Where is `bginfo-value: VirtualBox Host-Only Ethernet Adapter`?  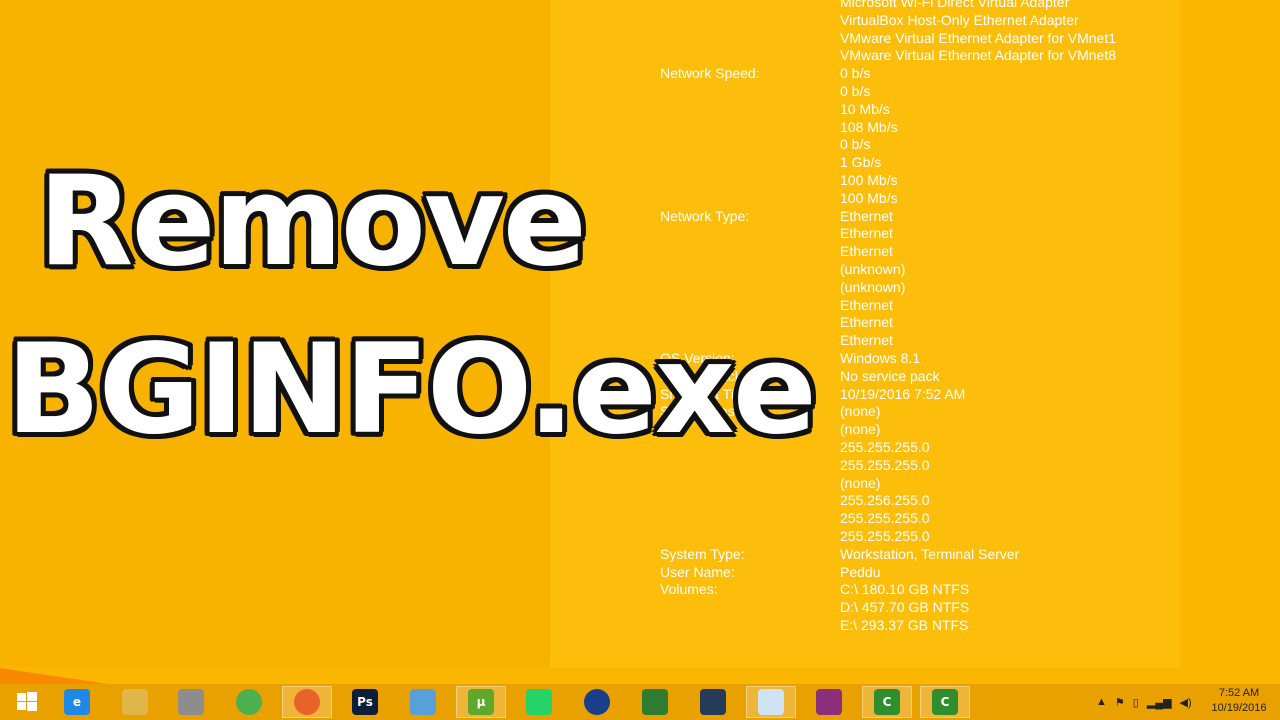
bginfo-value: VirtualBox Host-Only Ethernet Adapter is located at coordinates (959, 19).